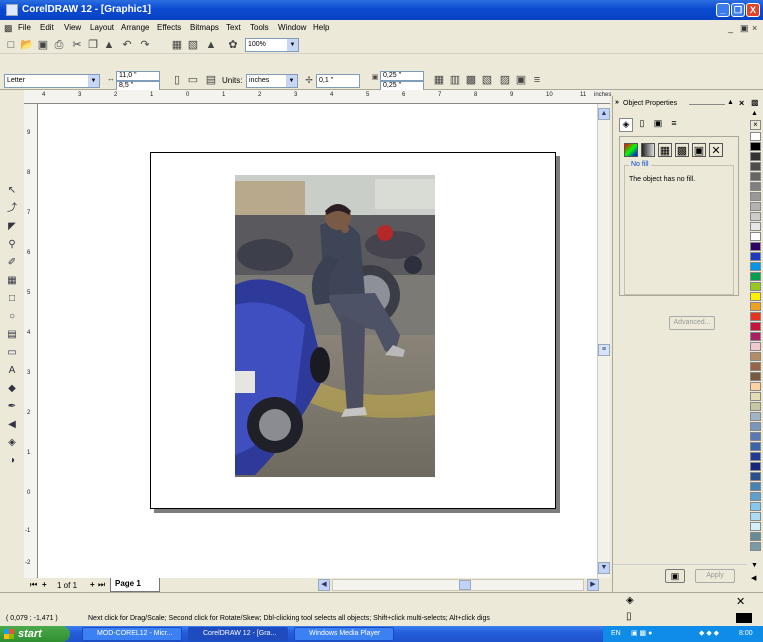 The image size is (763, 642). What do you see at coordinates (675, 576) in the screenshot?
I see `lock-button-icon: ▣` at bounding box center [675, 576].